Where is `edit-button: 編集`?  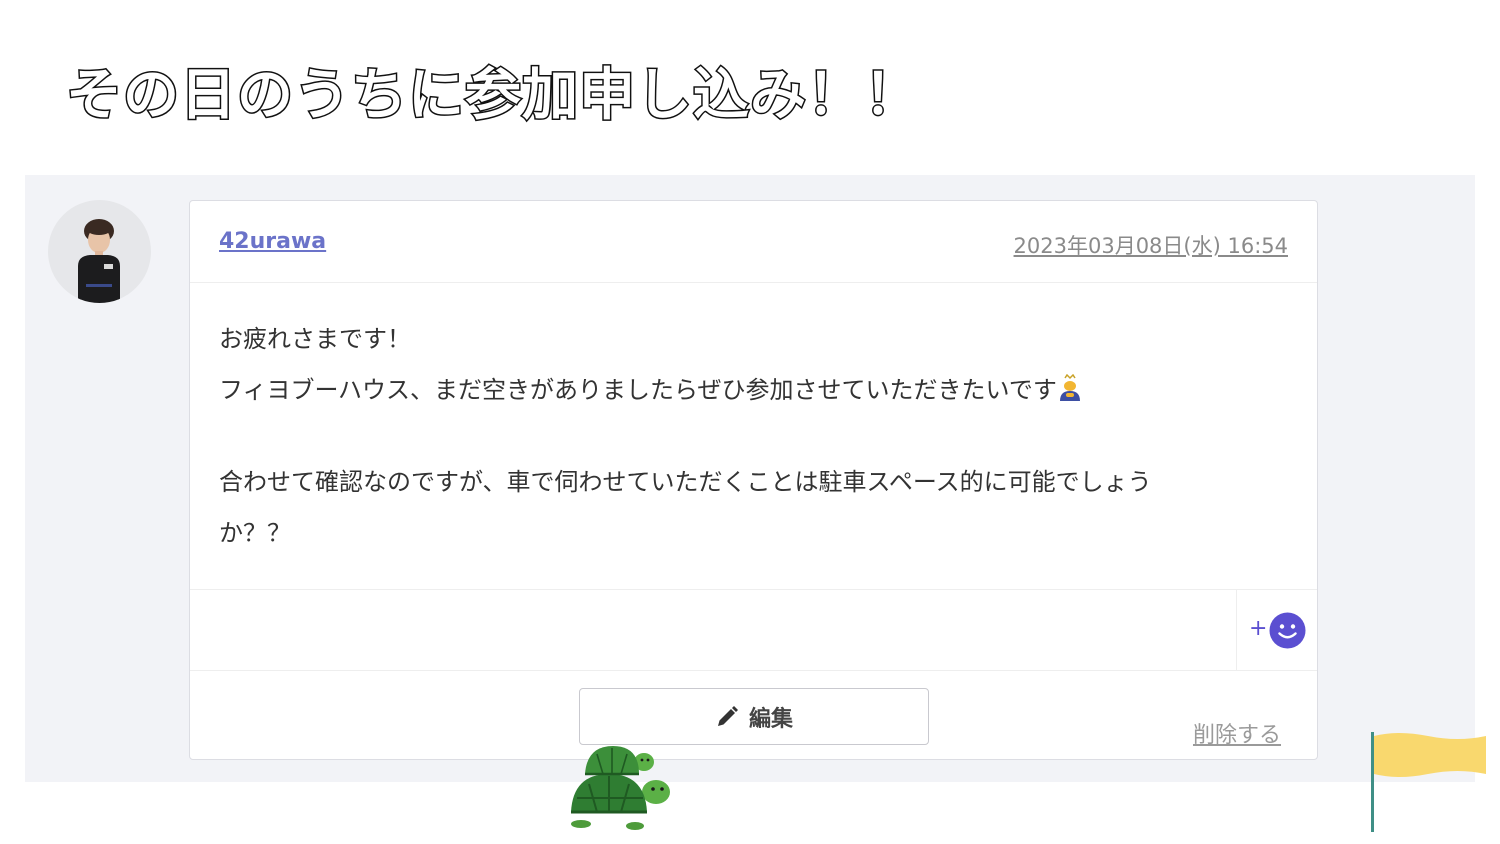
edit-button: 編集 is located at coordinates (754, 716).